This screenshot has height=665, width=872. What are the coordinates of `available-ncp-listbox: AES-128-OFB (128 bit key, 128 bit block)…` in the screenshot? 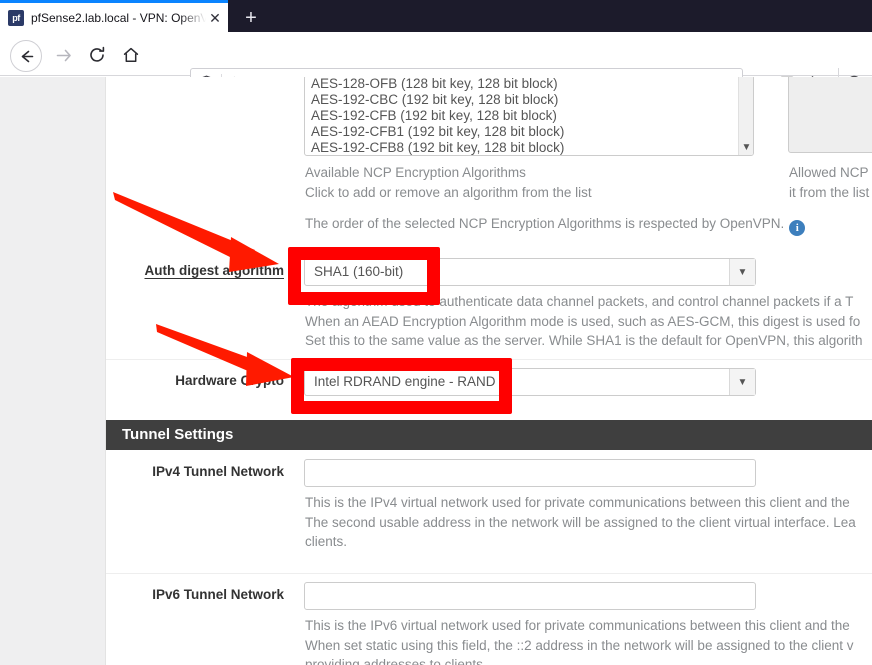 It's located at (529, 116).